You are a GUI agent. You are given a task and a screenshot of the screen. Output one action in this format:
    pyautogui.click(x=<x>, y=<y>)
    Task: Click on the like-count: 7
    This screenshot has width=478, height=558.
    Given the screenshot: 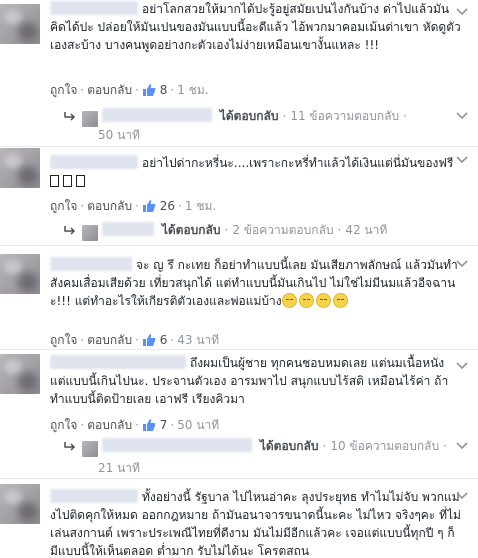 What is the action you would take?
    pyautogui.click(x=164, y=425)
    